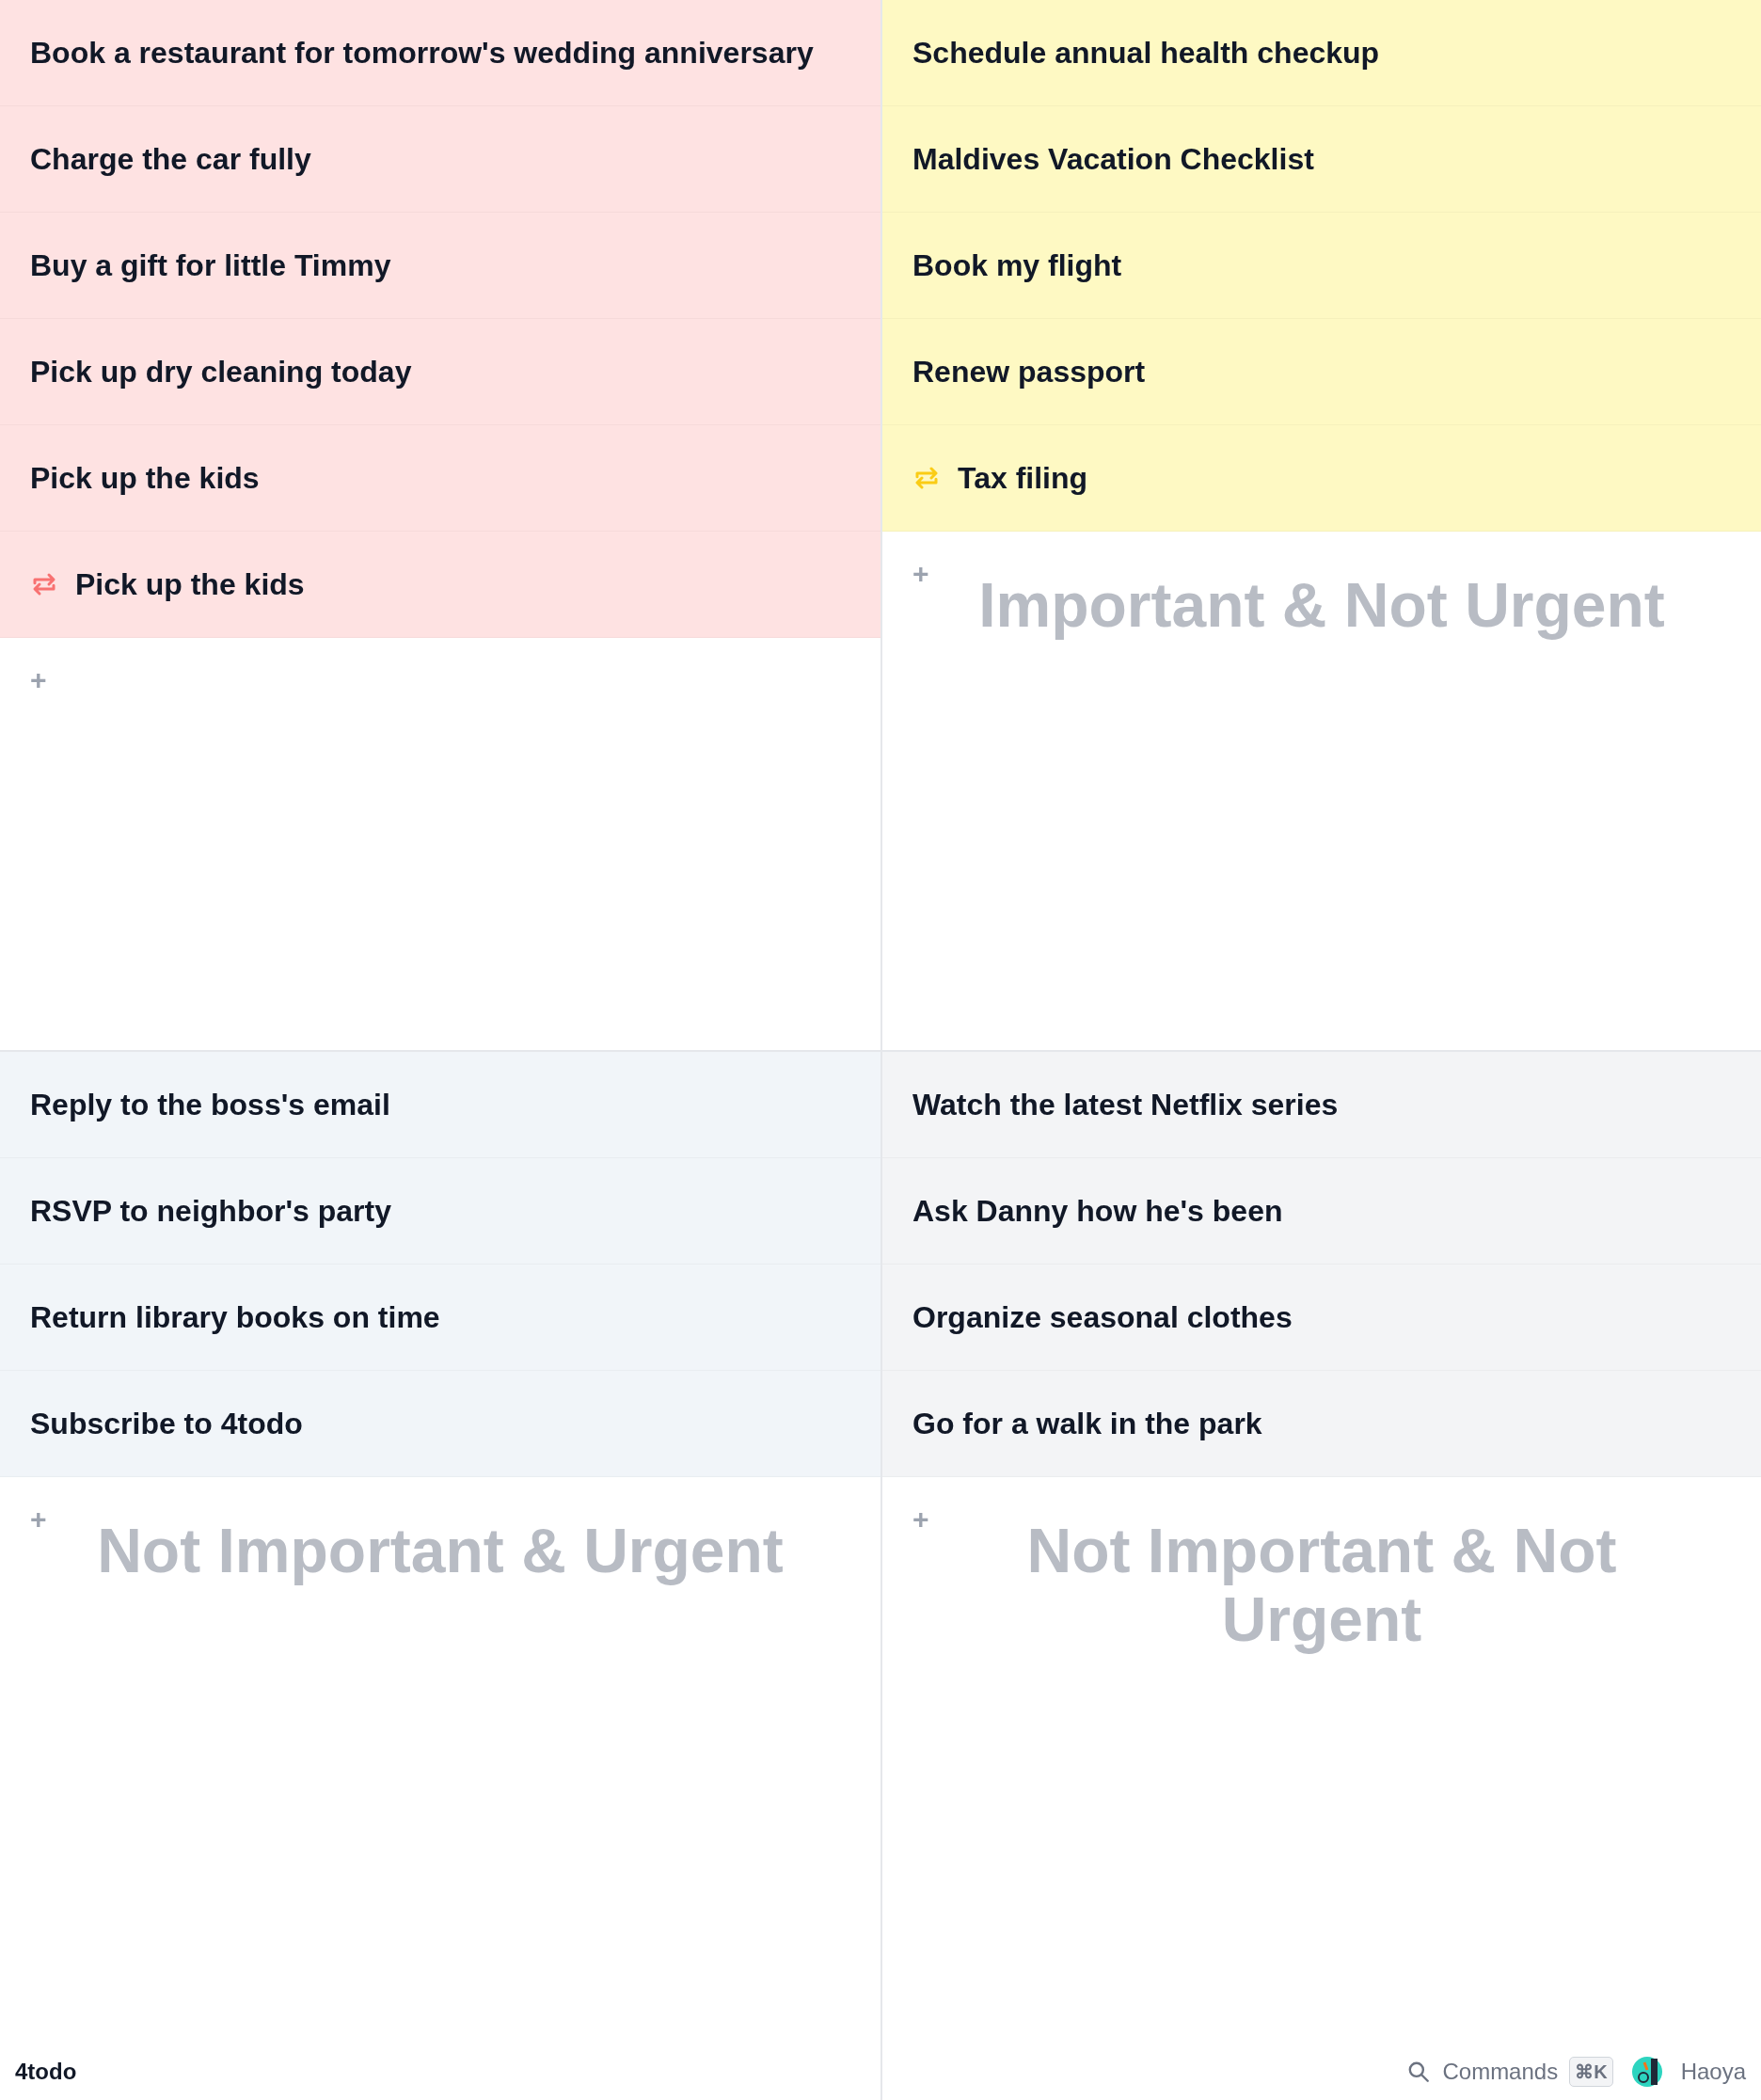 The image size is (1761, 2100). Describe the element at coordinates (1321, 1424) in the screenshot. I see `task-item: Go for a walk in the park` at that location.